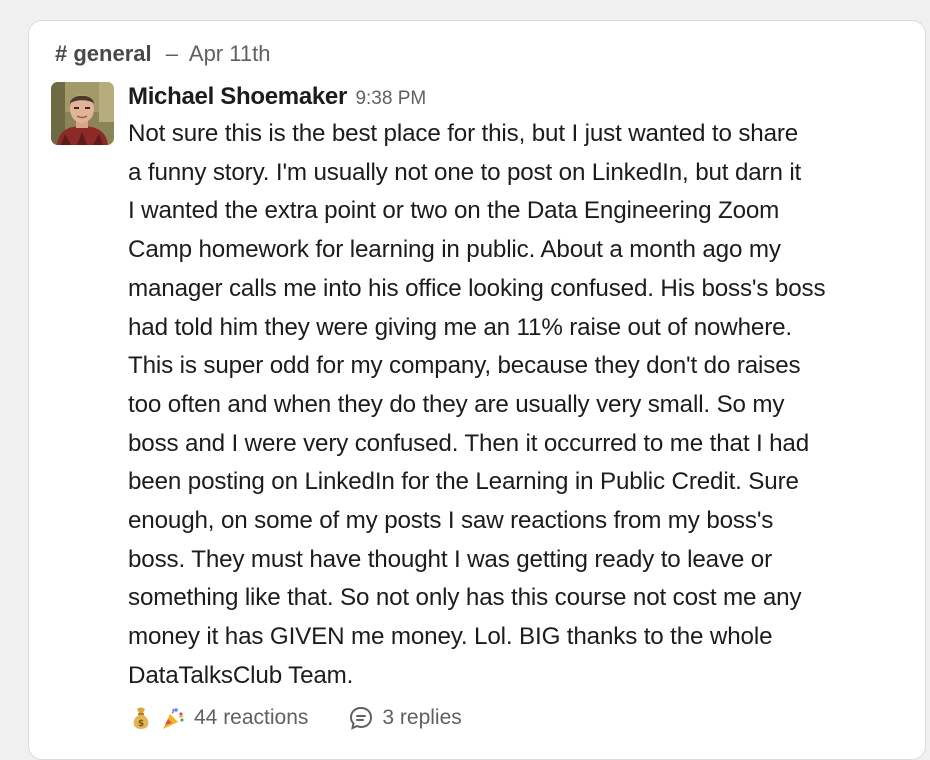 This screenshot has width=930, height=760. I want to click on avatar, so click(82, 113).